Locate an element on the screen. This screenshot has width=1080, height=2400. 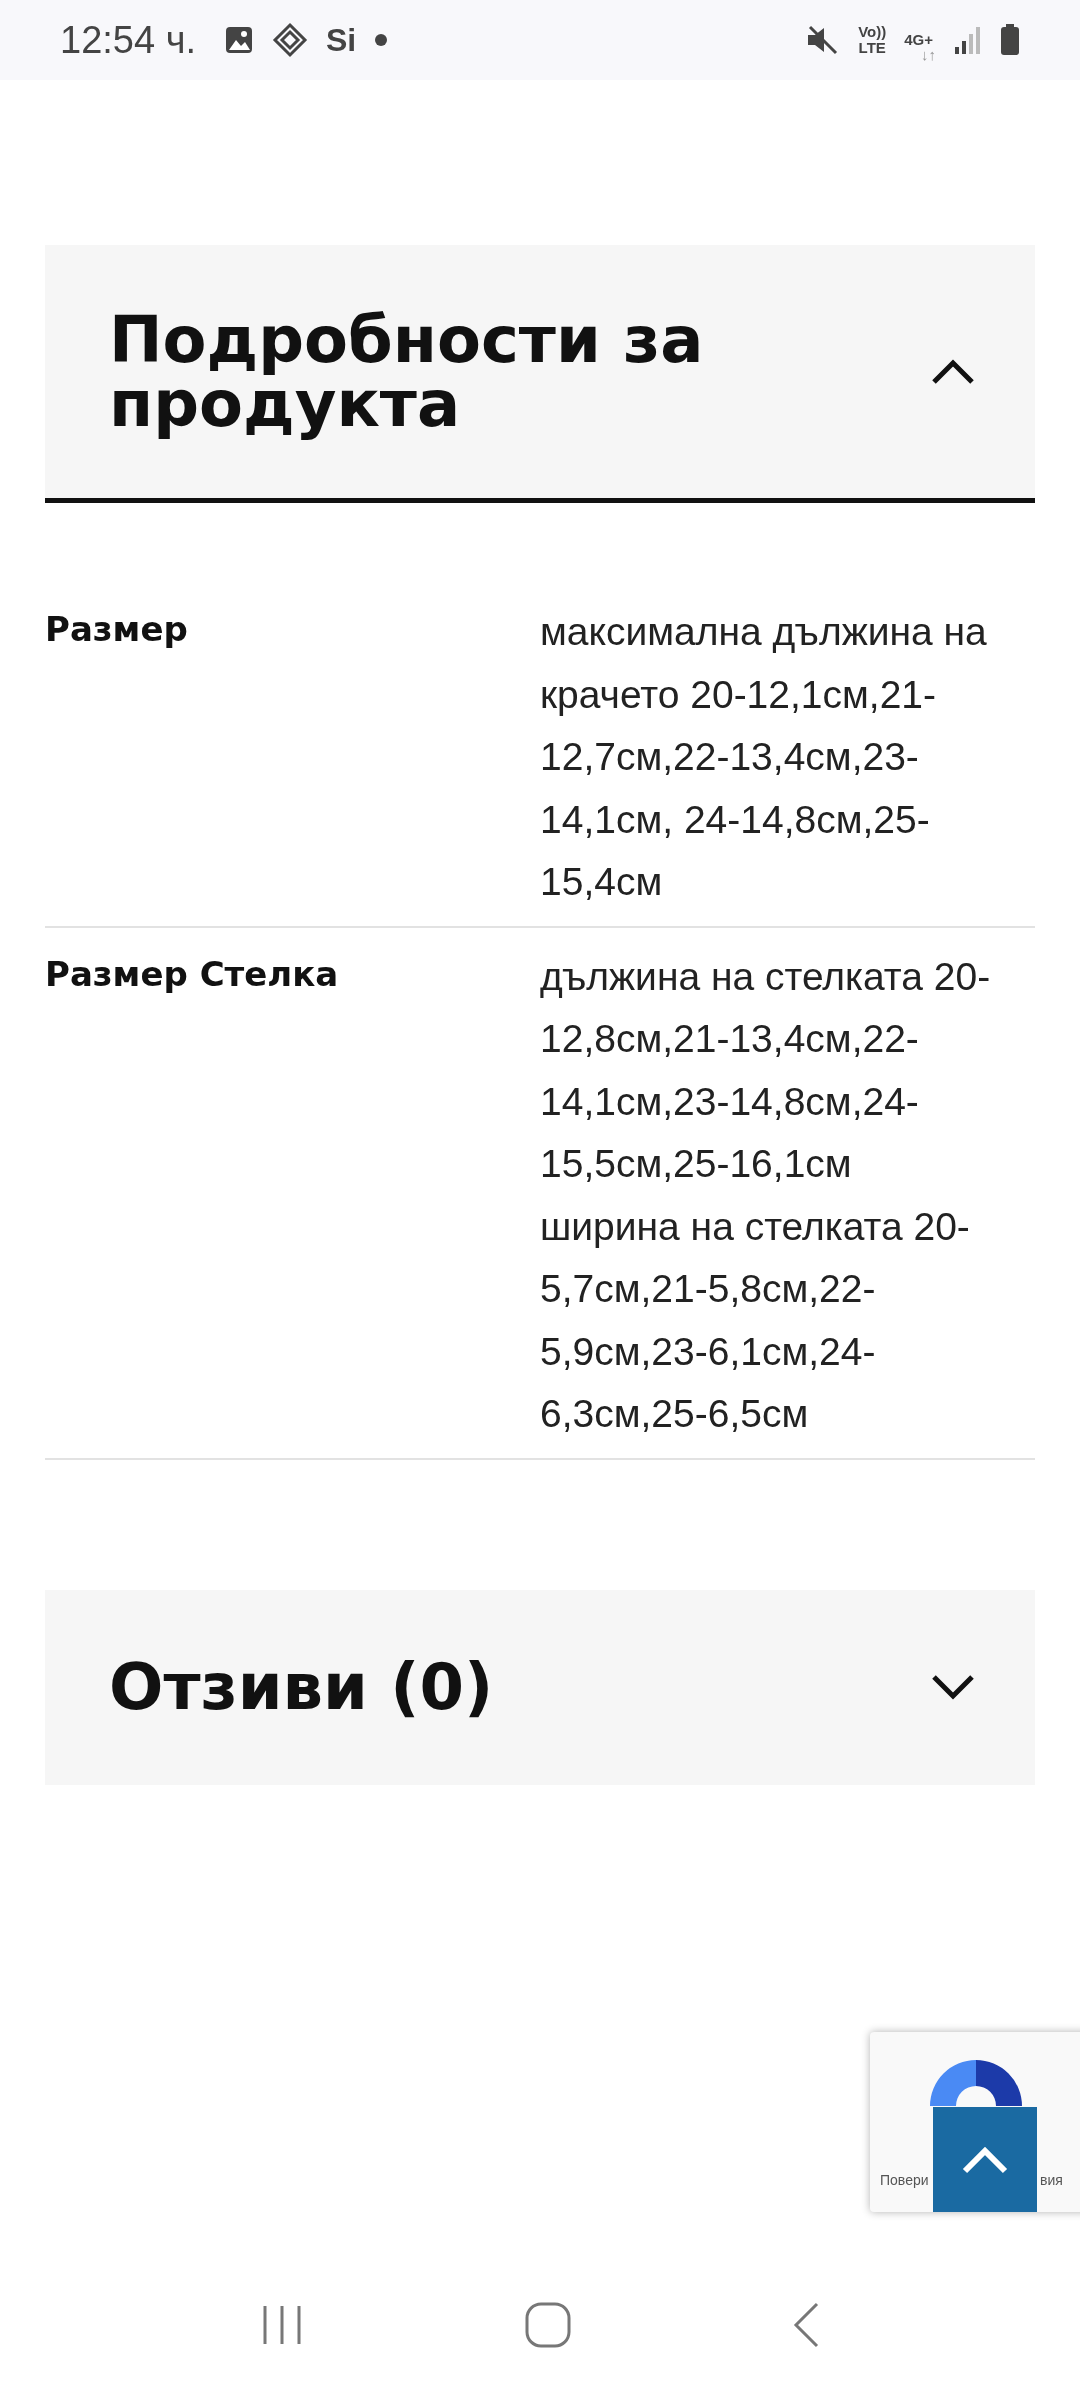
status-time: 12:54 ч. is located at coordinates (128, 40).